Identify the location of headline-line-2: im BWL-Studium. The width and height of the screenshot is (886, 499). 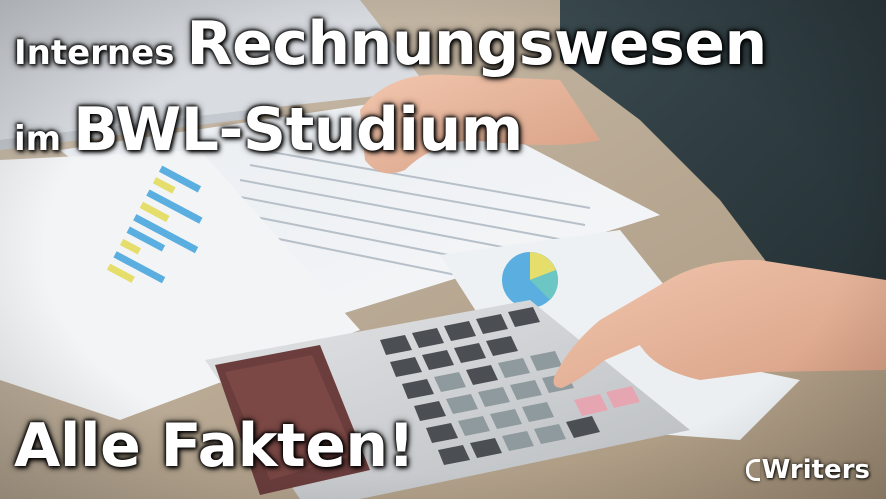
(268, 130).